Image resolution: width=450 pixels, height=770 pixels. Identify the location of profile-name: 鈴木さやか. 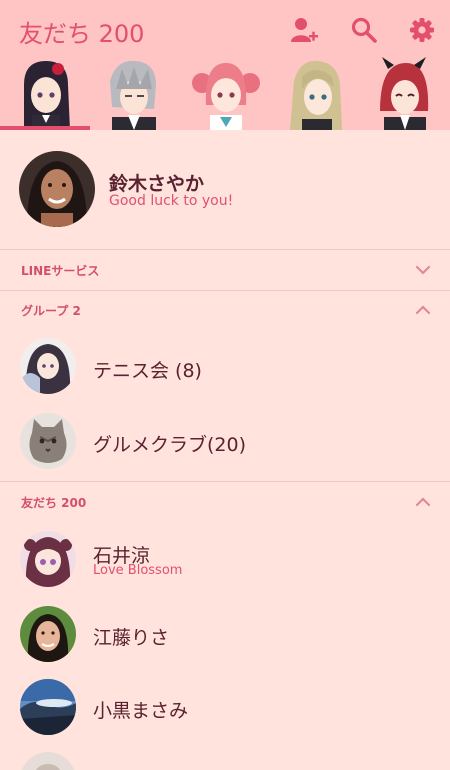
(157, 184).